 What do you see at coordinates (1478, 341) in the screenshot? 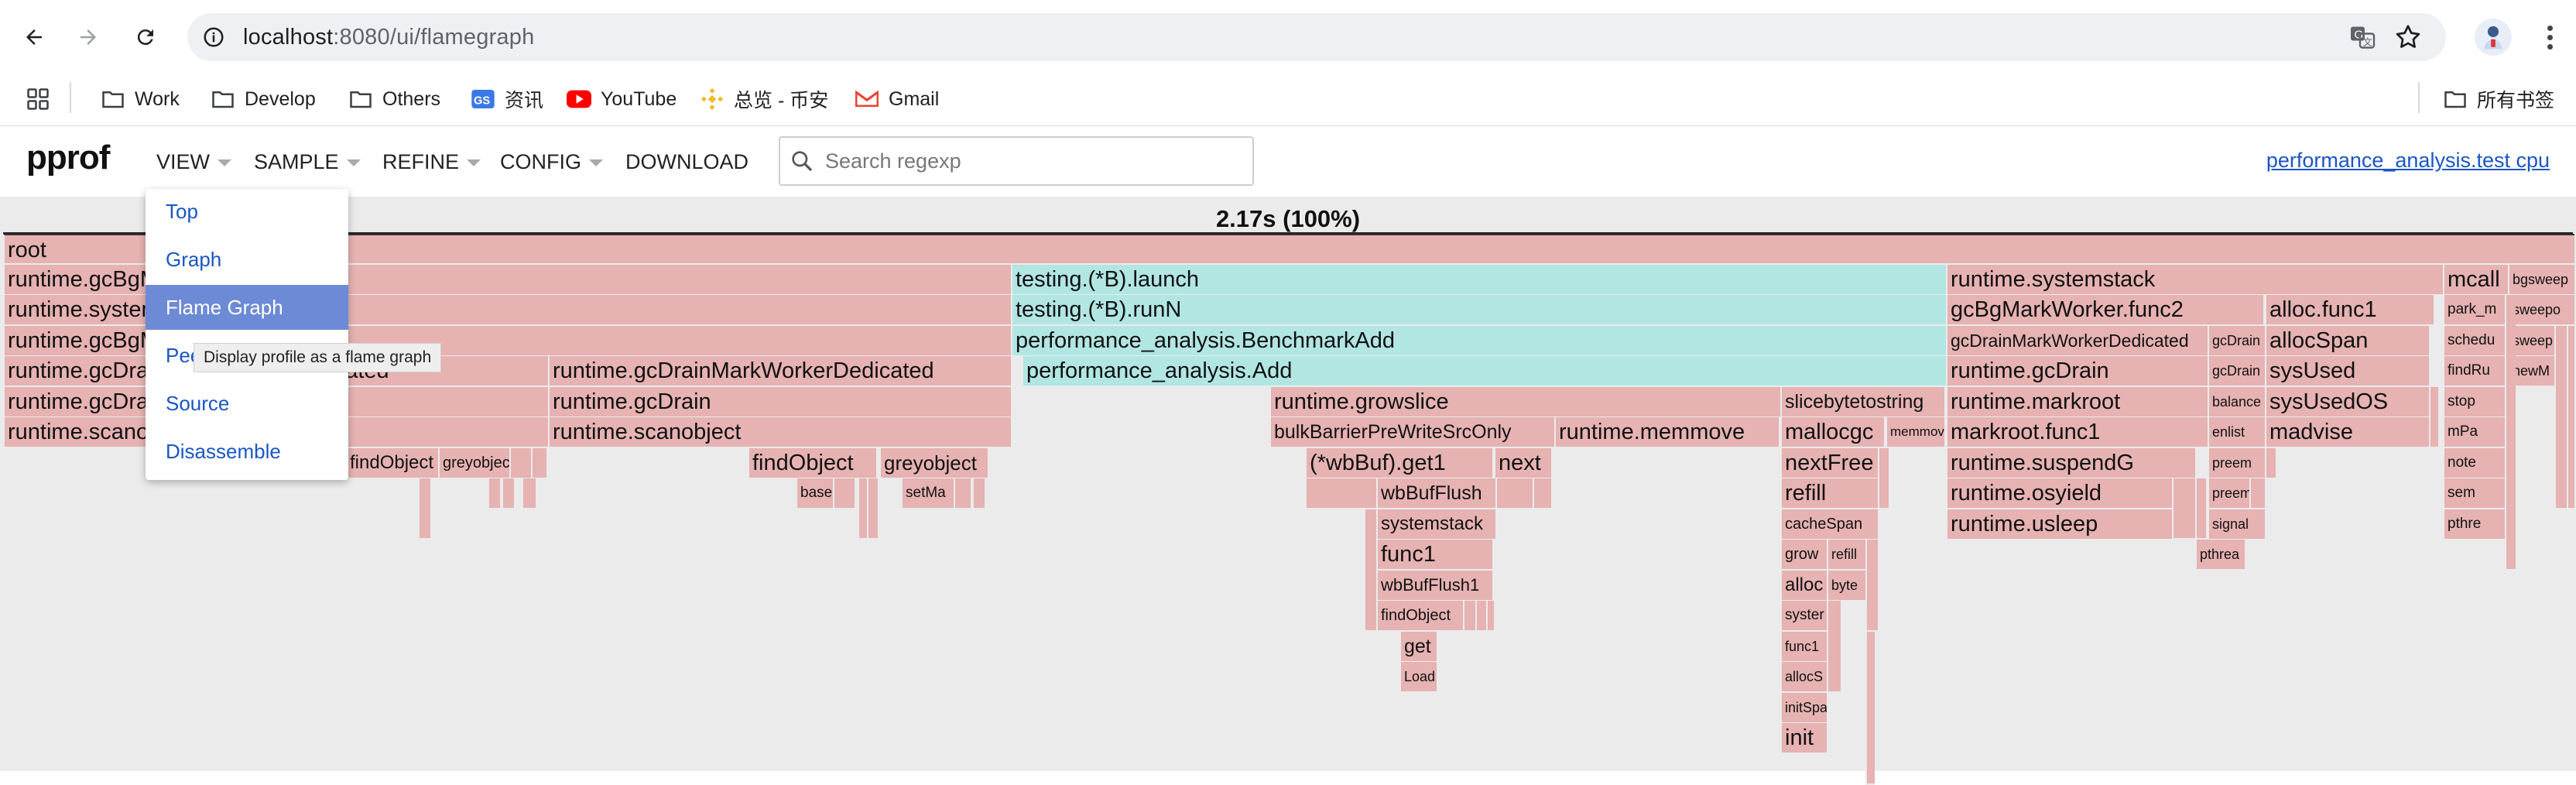
I see `flame-frame: performance_analysis.BenchmarkAdd` at bounding box center [1478, 341].